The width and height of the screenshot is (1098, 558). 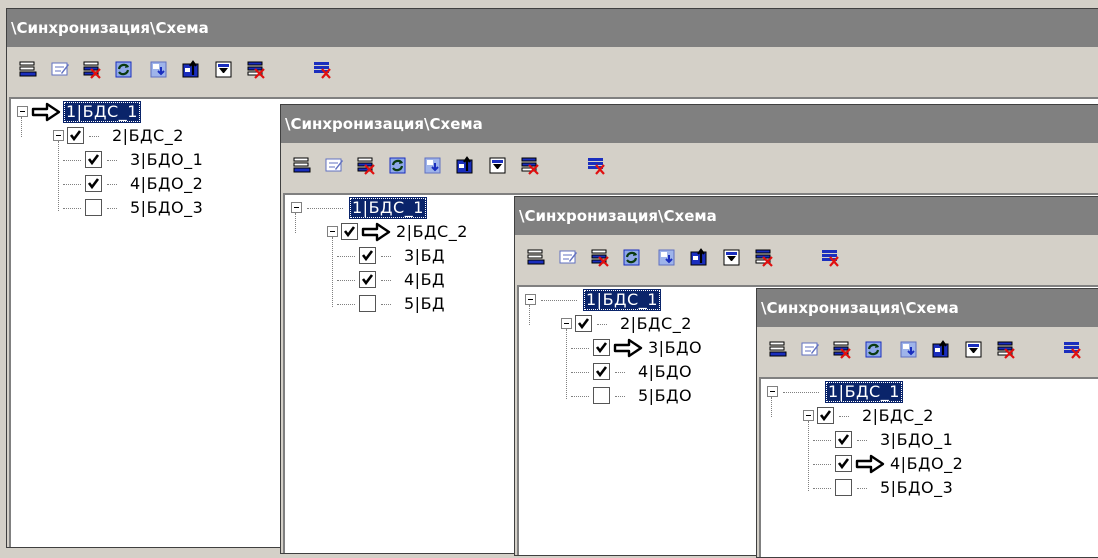 I want to click on tree-node-label: 3|БД, so click(x=424, y=256).